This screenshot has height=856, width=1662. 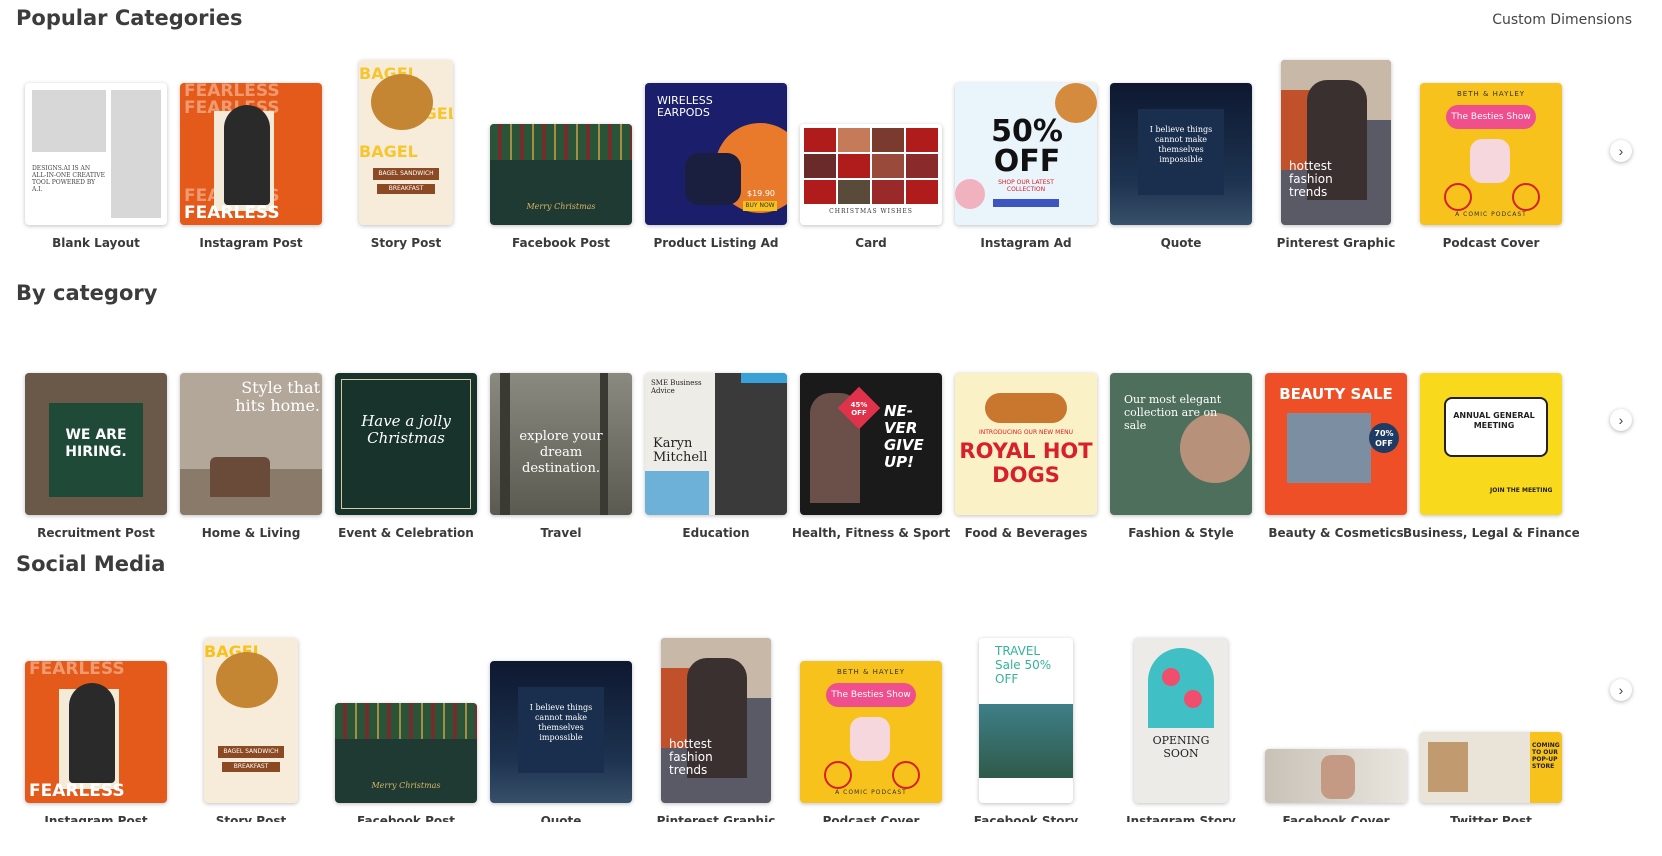 I want to click on section-title-social-media: Social Media, so click(x=91, y=564).